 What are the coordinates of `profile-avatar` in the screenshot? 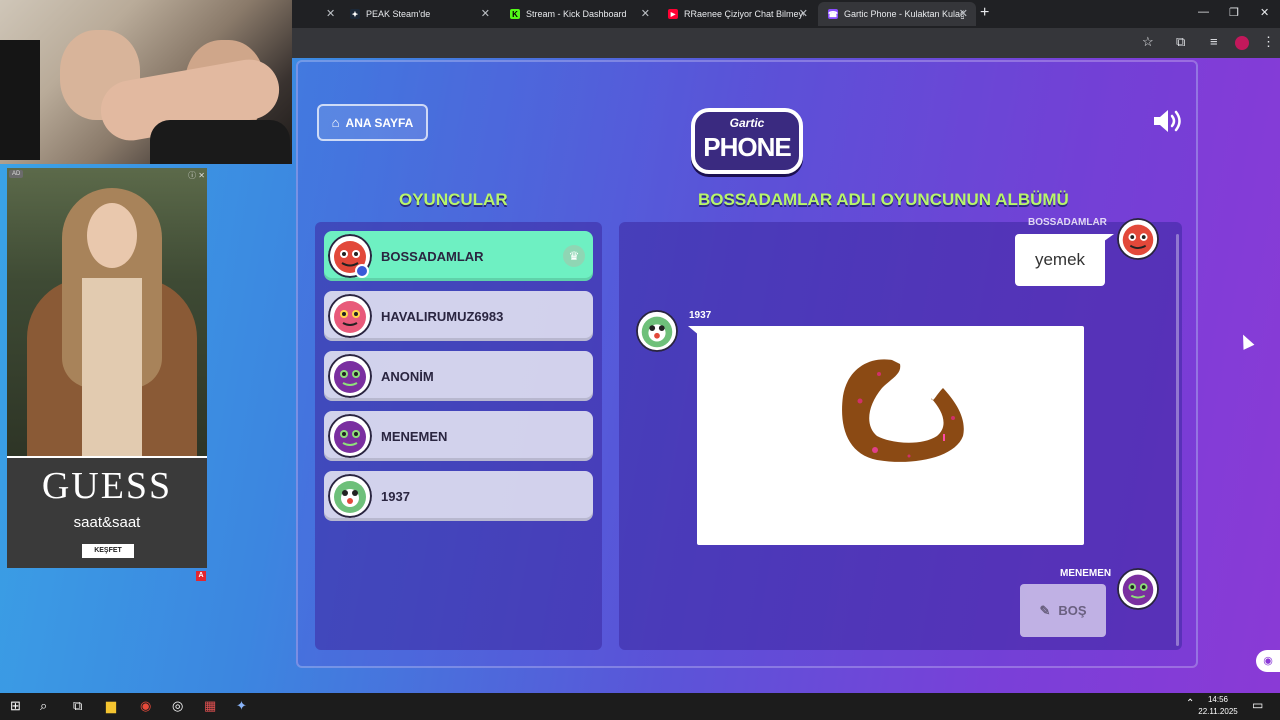 It's located at (1242, 43).